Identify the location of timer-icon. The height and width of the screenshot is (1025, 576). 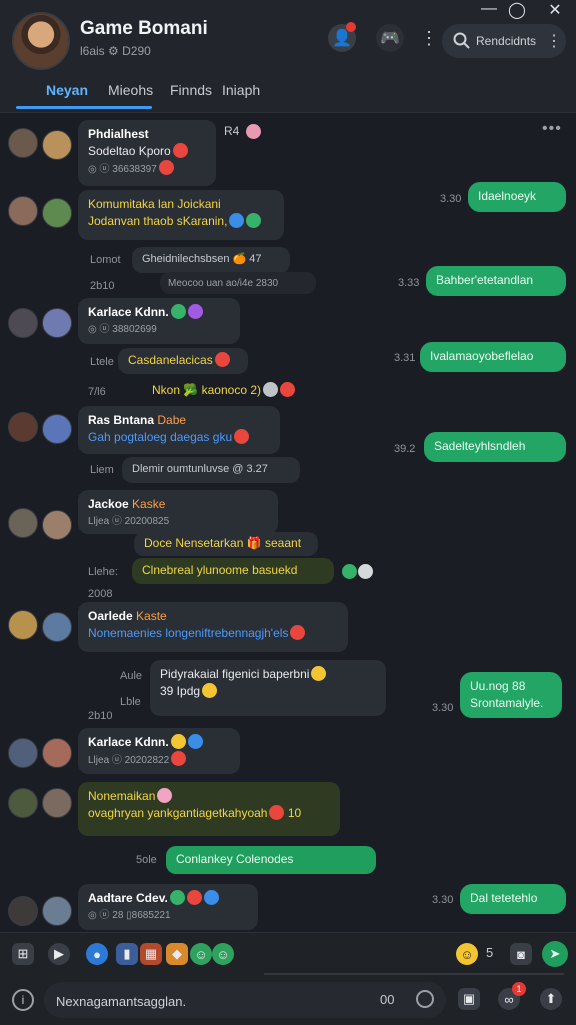
(425, 999).